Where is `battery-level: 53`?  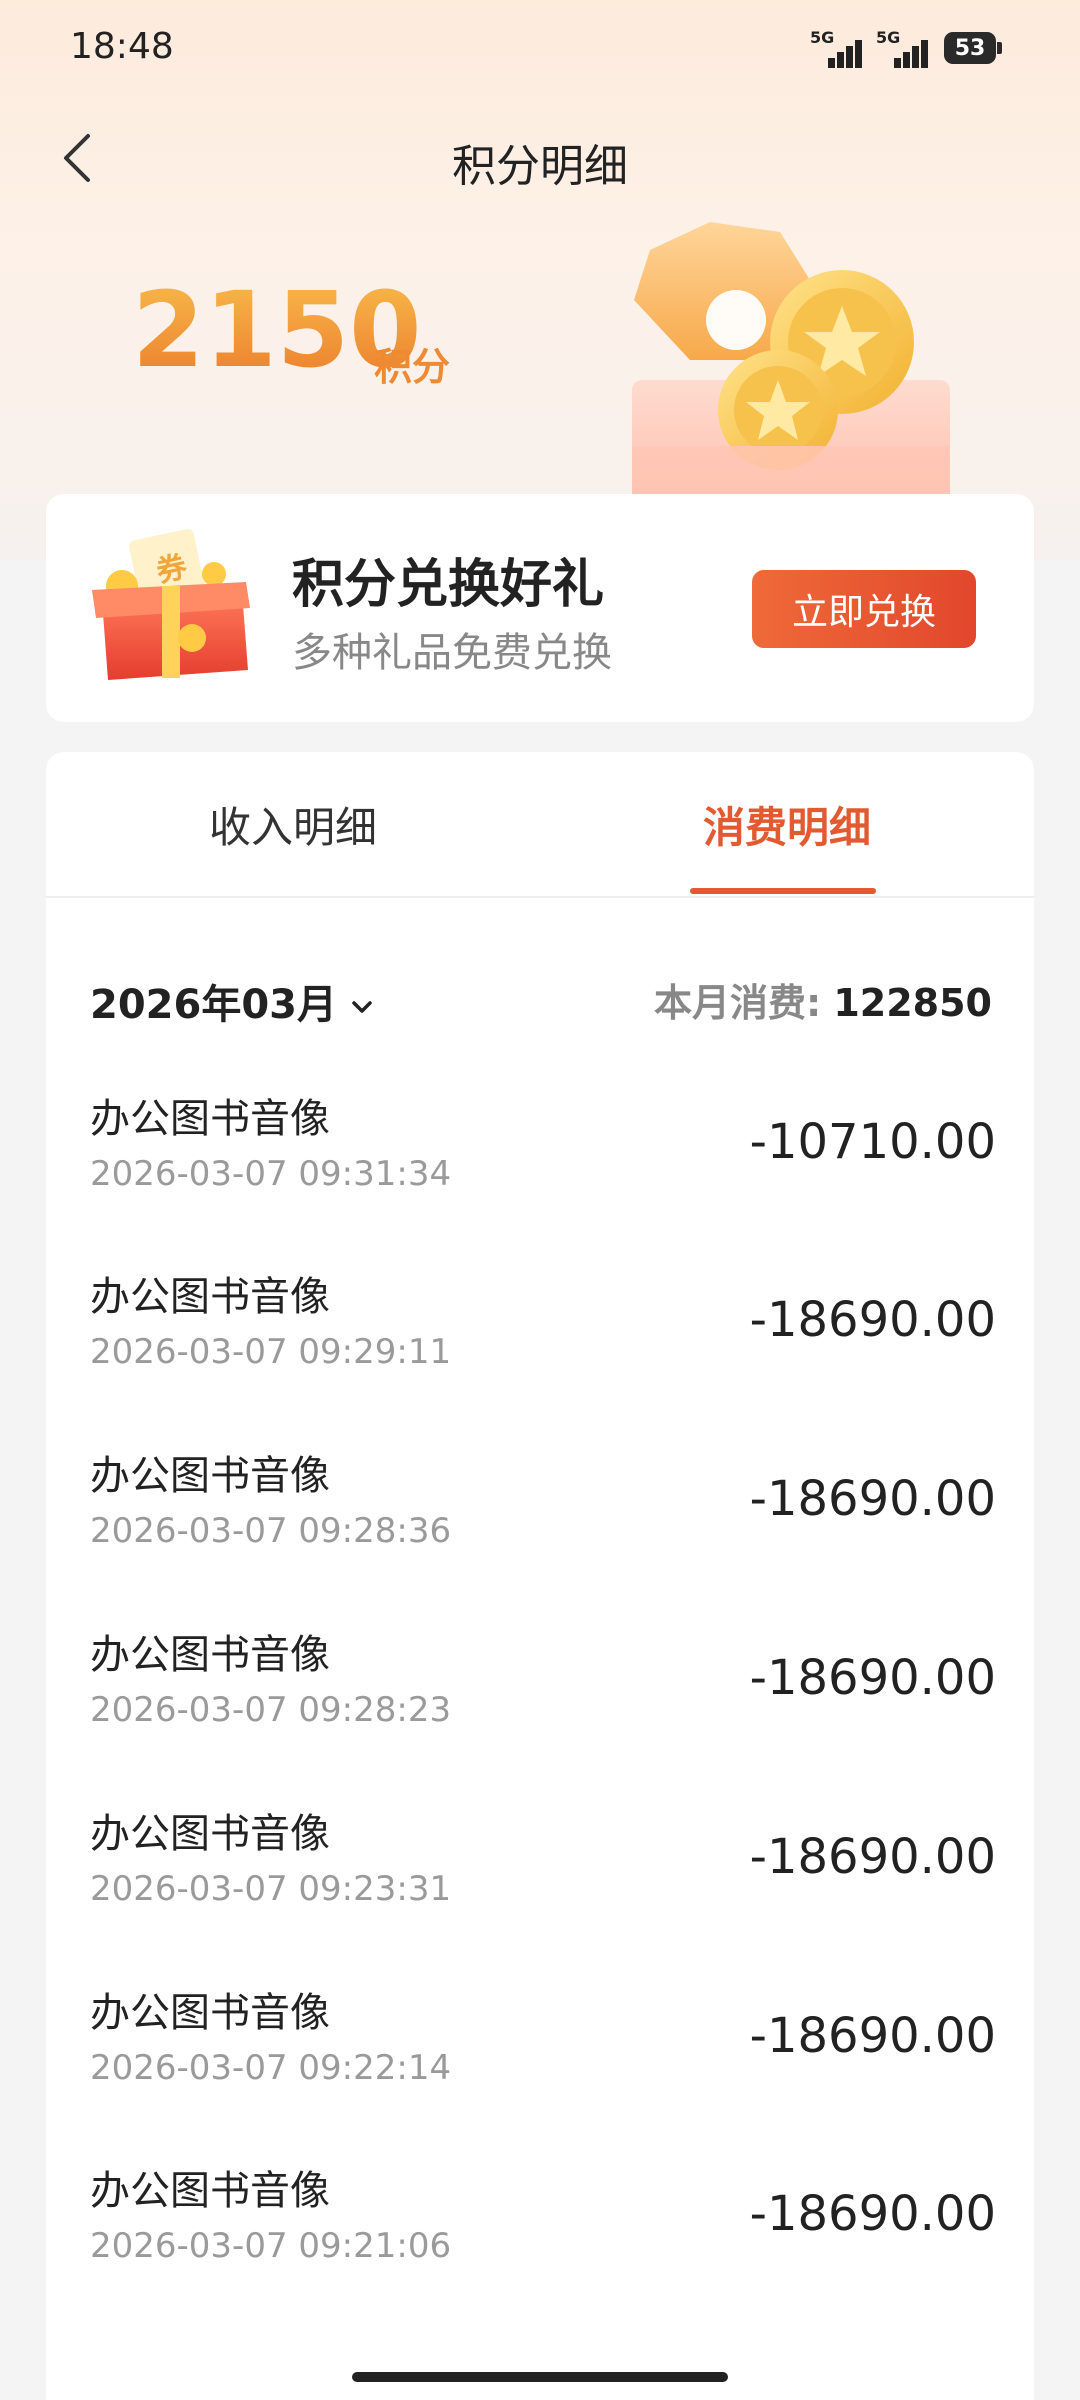 battery-level: 53 is located at coordinates (970, 48).